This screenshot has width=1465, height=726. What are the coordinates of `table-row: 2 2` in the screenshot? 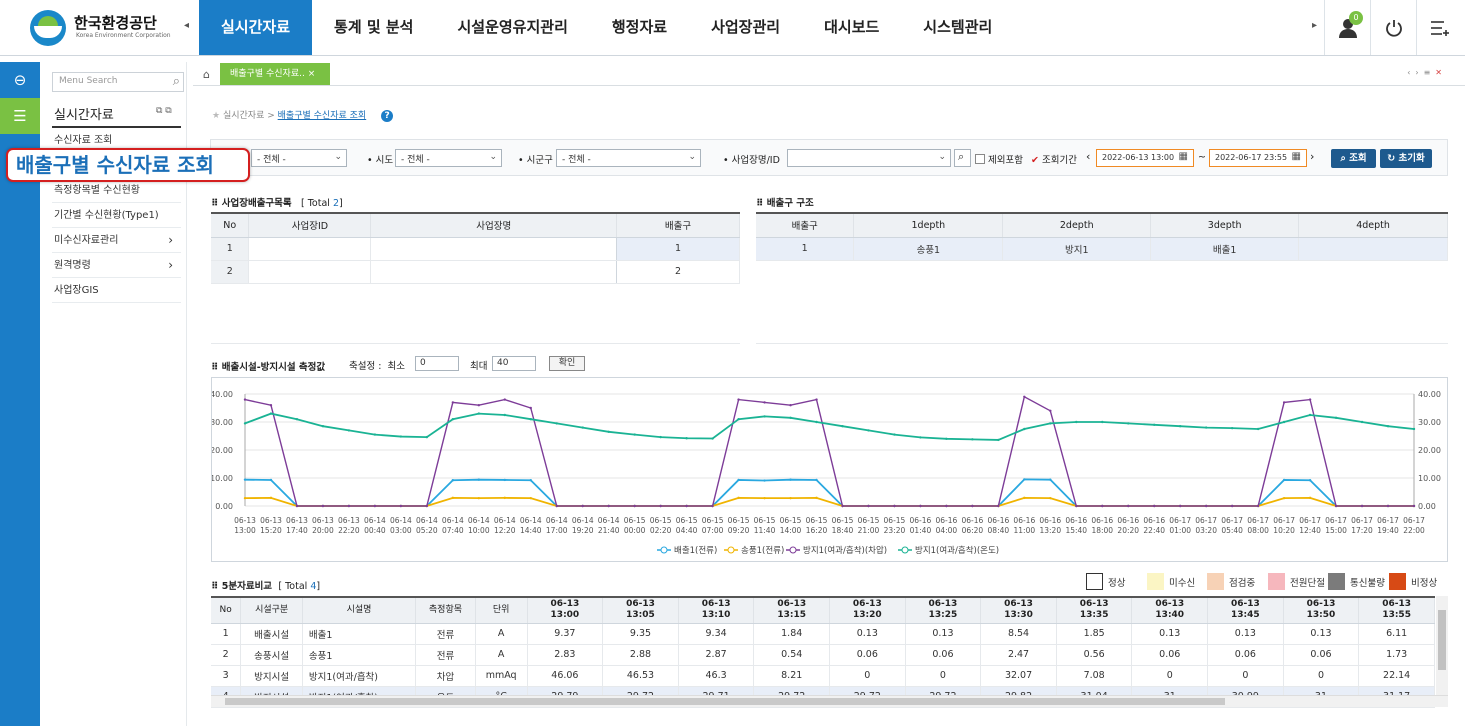 It's located at (475, 272).